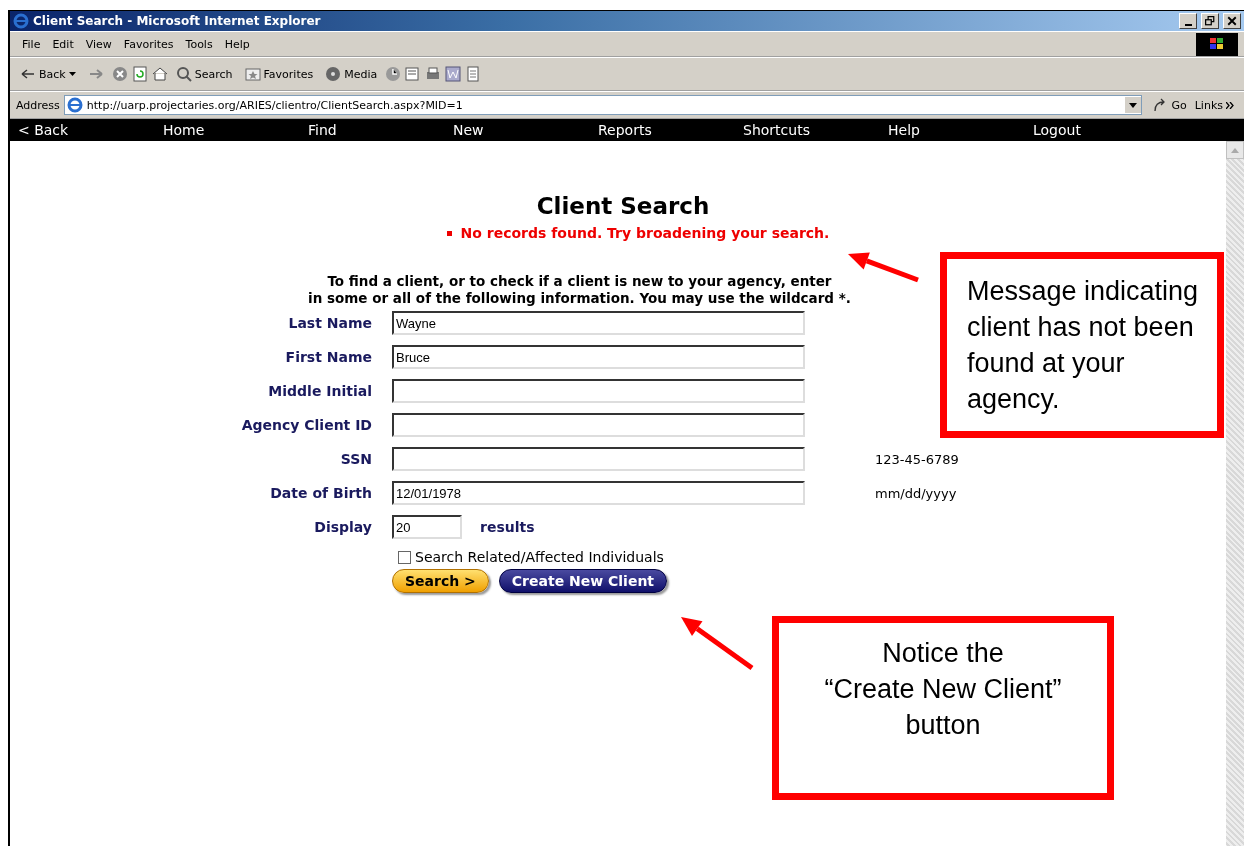 The image size is (1244, 846). Describe the element at coordinates (119, 74) in the screenshot. I see `stop-icon` at that location.